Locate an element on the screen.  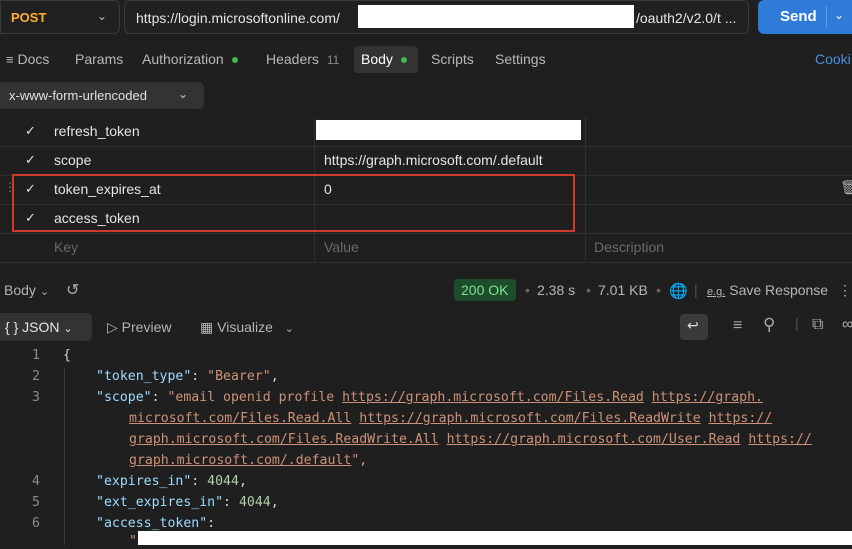
wrap-icon: ↩ is located at coordinates (693, 325).